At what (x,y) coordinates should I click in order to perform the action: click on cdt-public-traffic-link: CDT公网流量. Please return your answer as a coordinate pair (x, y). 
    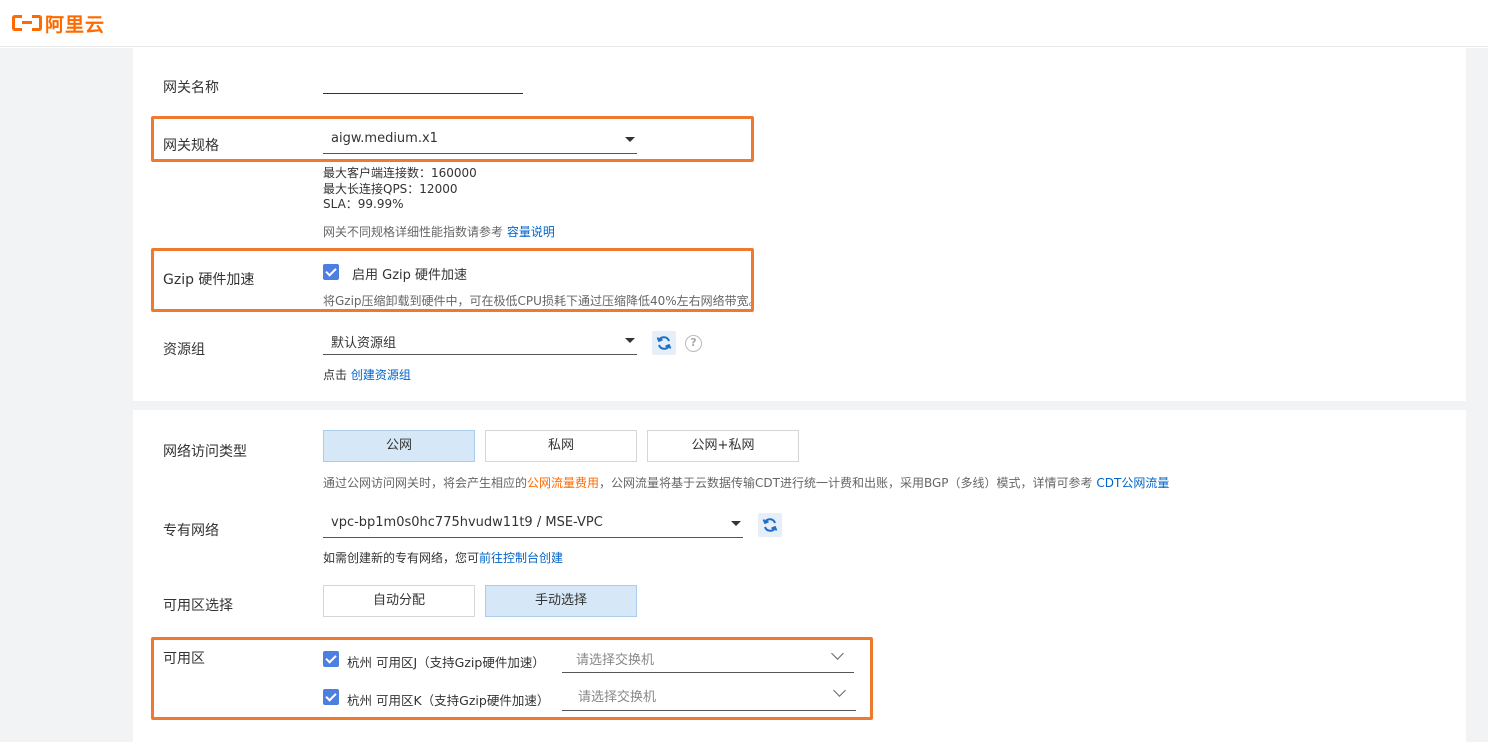
    Looking at the image, I should click on (1132, 483).